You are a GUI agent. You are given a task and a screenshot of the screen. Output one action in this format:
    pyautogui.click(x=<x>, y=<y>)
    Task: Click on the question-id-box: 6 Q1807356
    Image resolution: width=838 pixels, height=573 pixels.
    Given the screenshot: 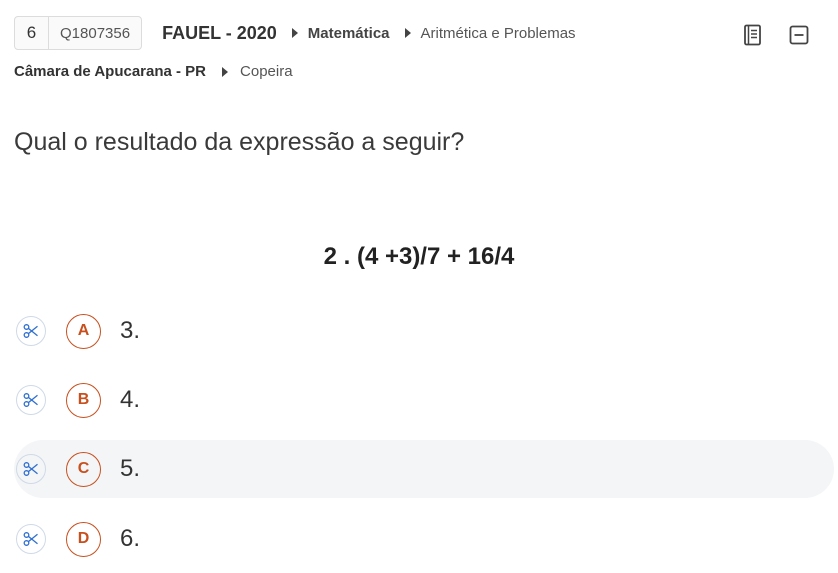 What is the action you would take?
    pyautogui.click(x=78, y=33)
    